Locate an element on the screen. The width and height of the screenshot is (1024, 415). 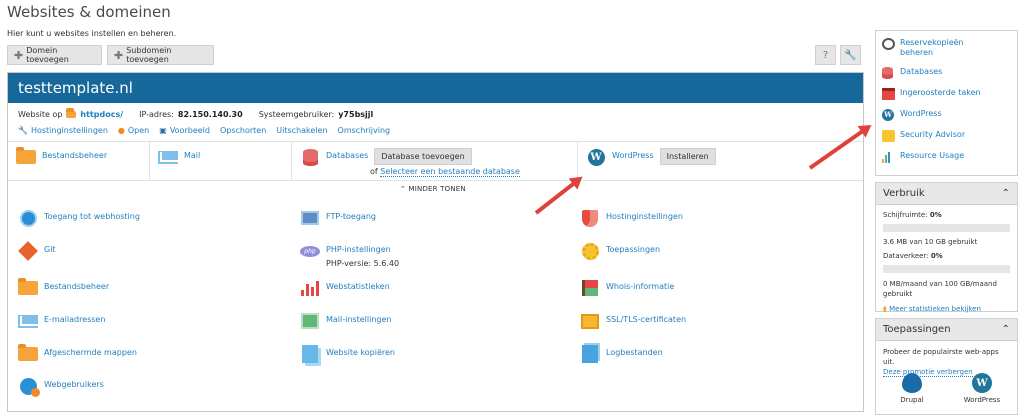
feature-web-stats: Webstatistieken is located at coordinates (345, 288).